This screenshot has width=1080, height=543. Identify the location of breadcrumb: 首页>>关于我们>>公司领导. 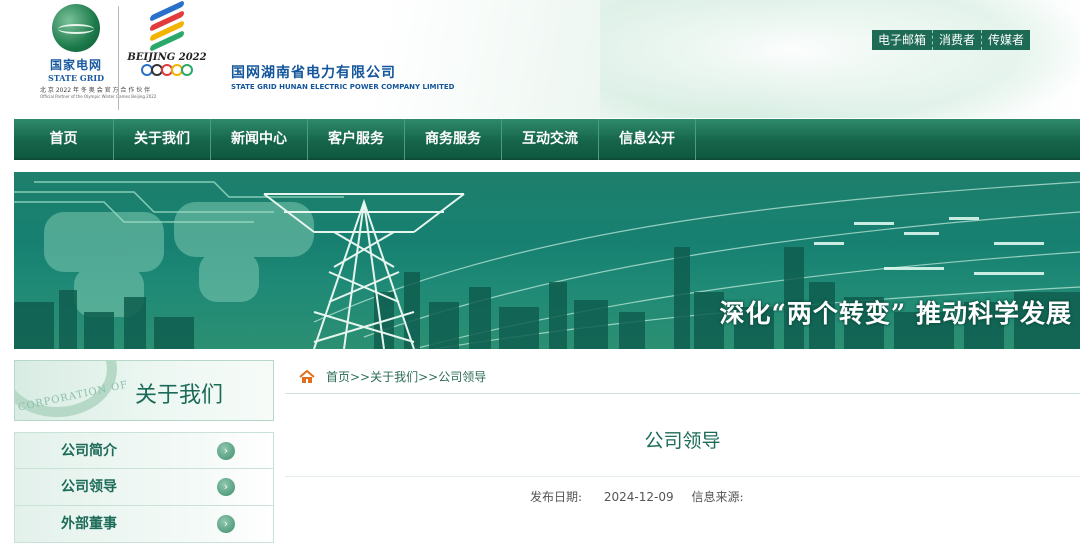
(682, 377).